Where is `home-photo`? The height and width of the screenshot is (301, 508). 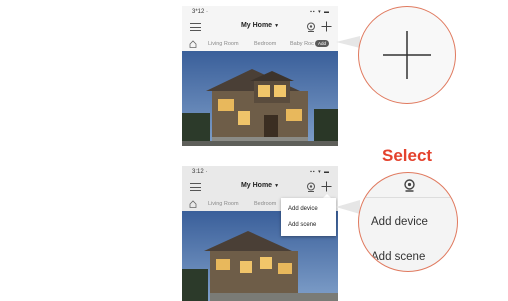 home-photo is located at coordinates (260, 98).